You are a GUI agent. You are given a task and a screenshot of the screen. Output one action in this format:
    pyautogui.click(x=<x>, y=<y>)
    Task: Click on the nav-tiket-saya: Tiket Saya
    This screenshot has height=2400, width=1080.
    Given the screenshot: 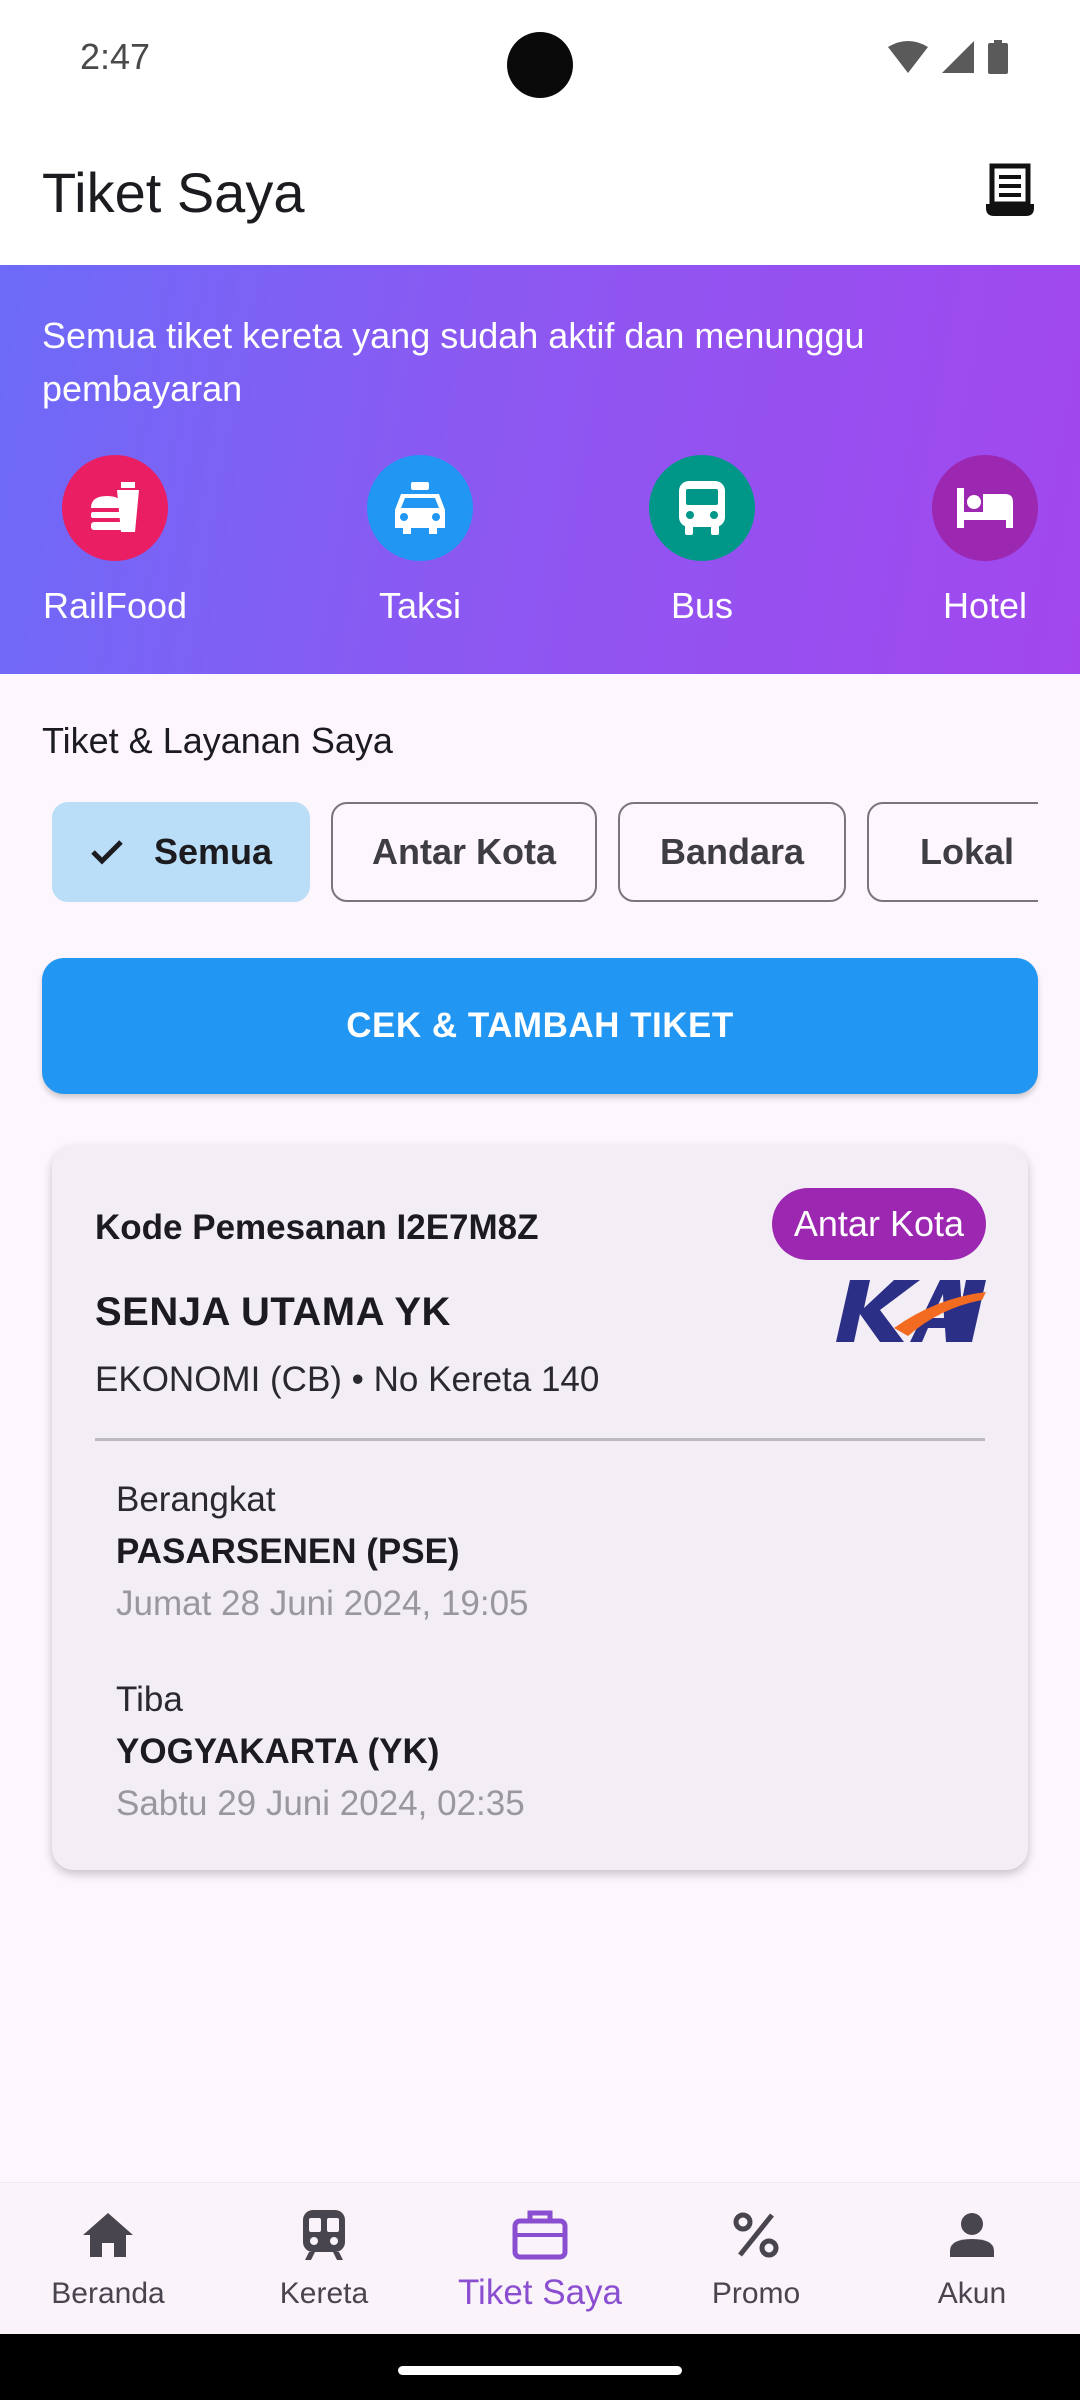 What is the action you would take?
    pyautogui.click(x=540, y=2259)
    